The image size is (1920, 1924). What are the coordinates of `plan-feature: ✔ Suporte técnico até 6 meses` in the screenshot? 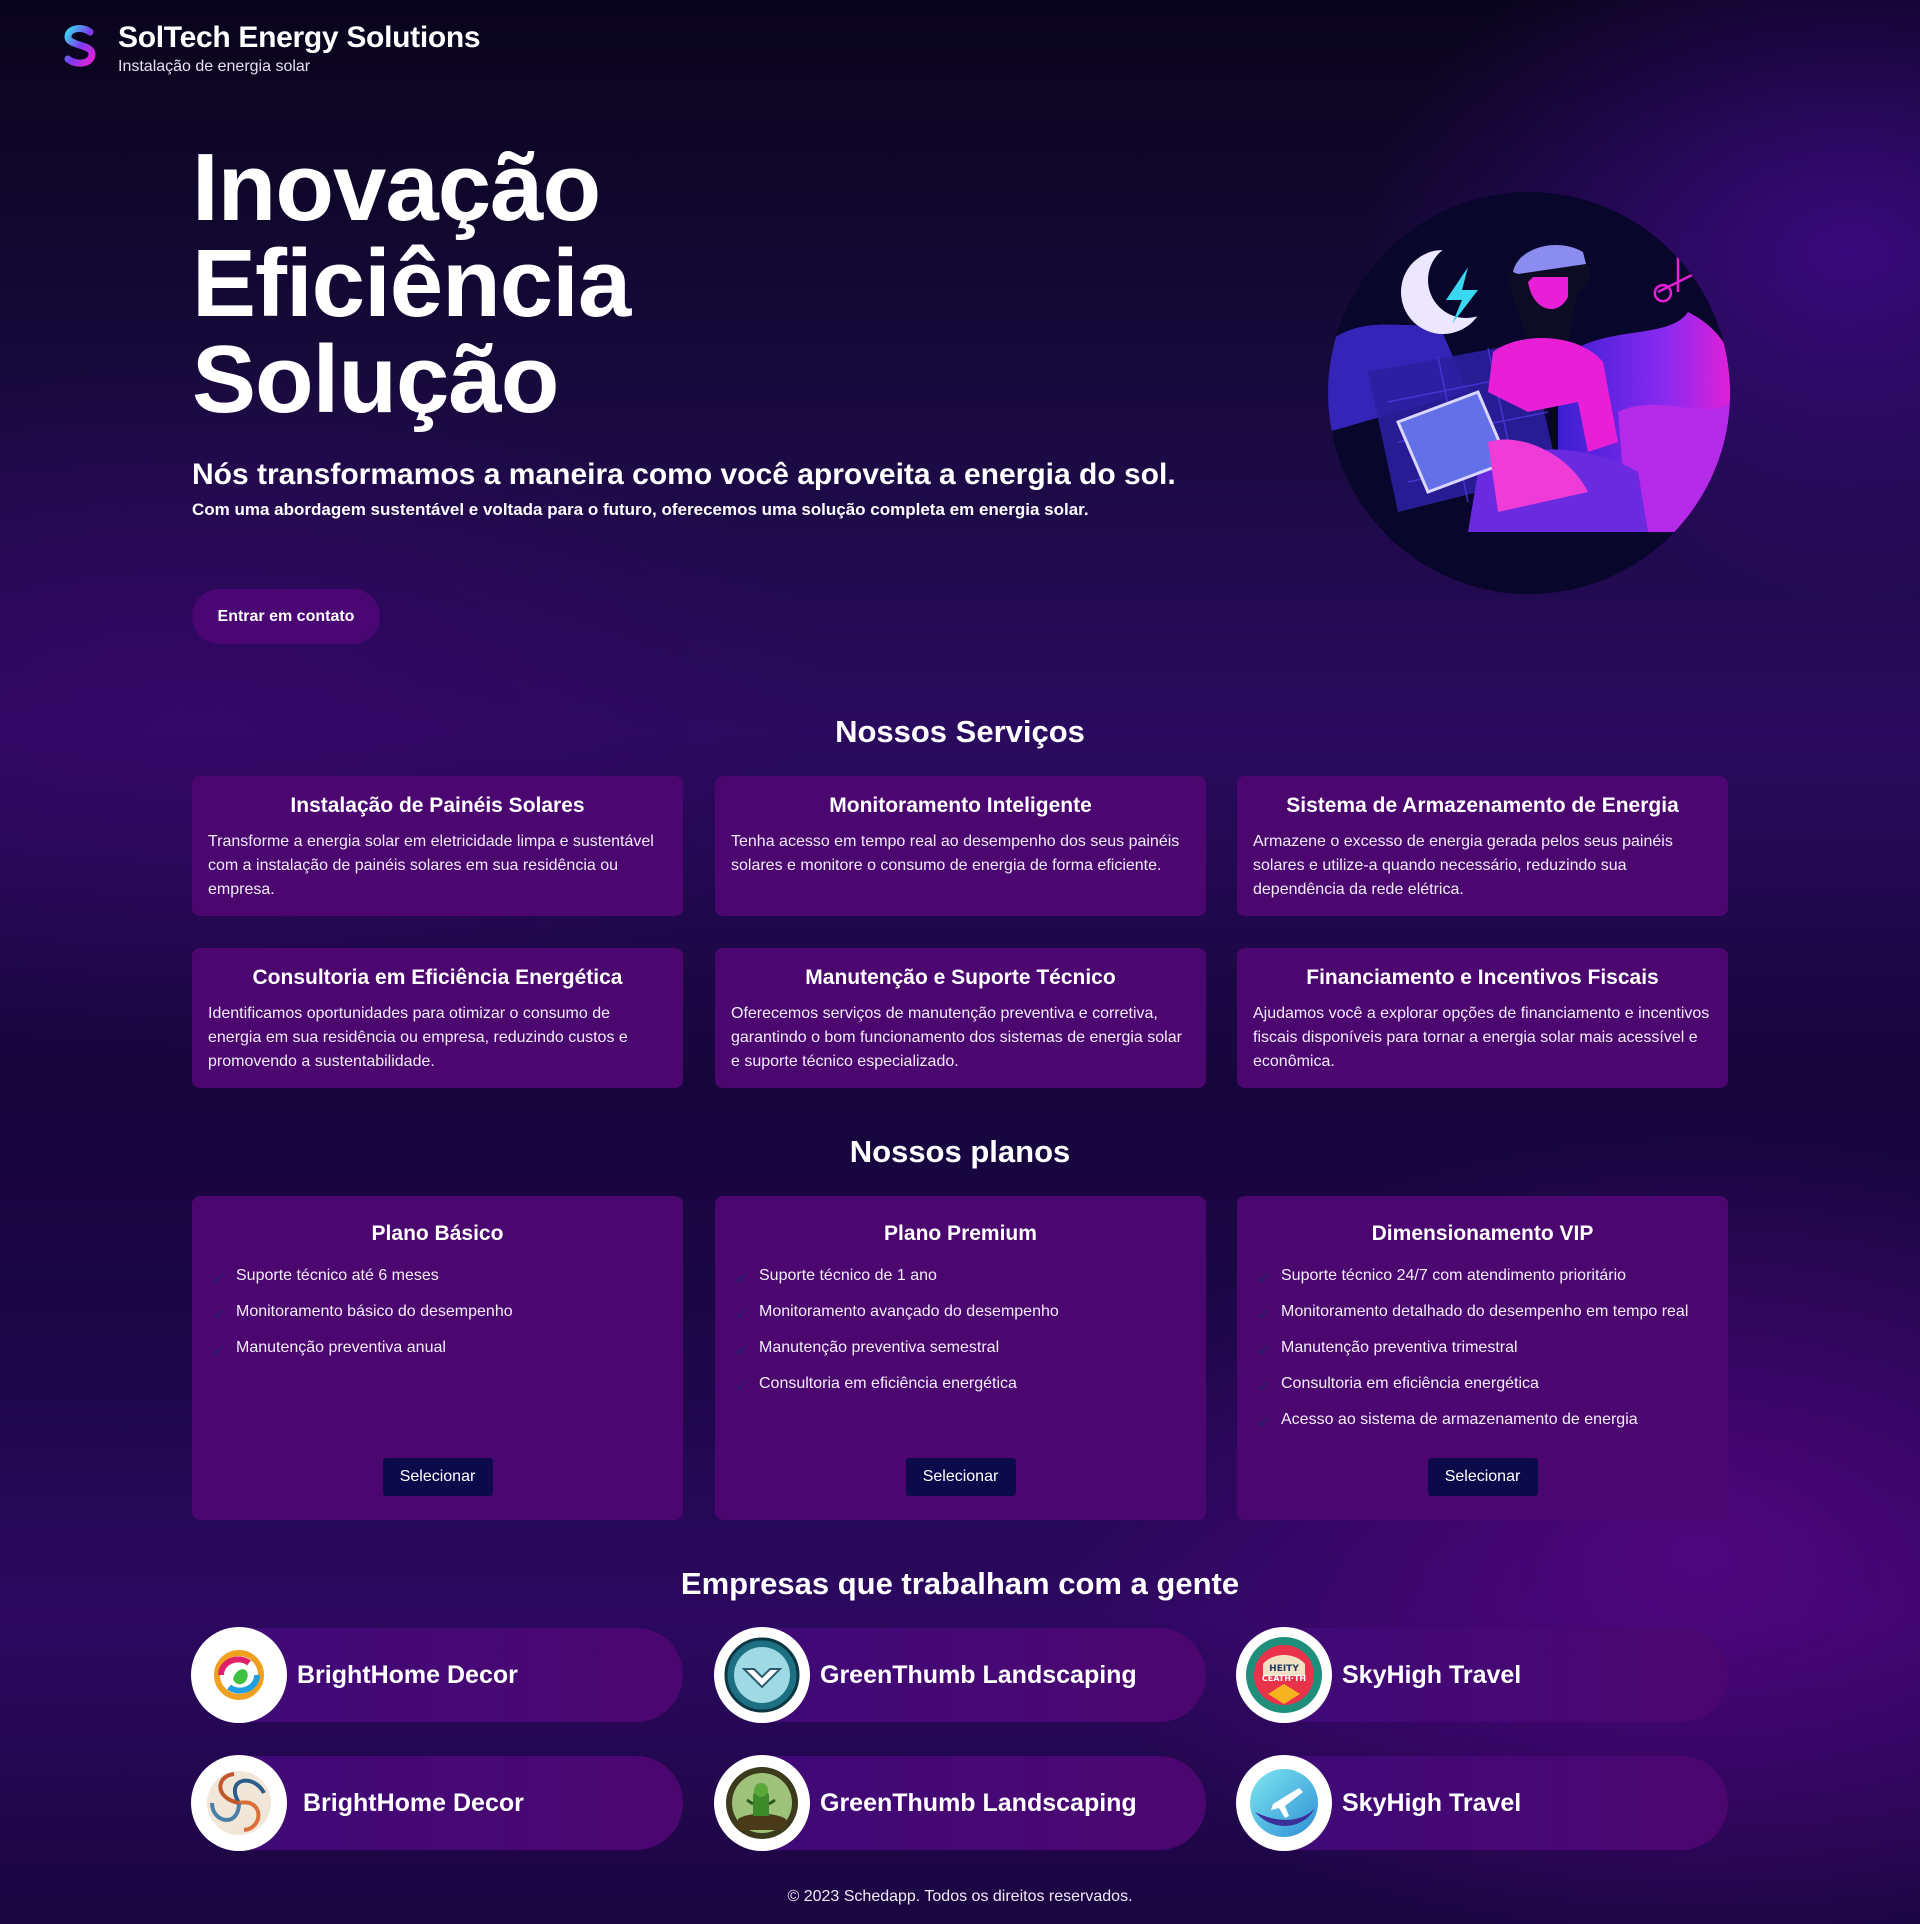 It's located at (437, 1278).